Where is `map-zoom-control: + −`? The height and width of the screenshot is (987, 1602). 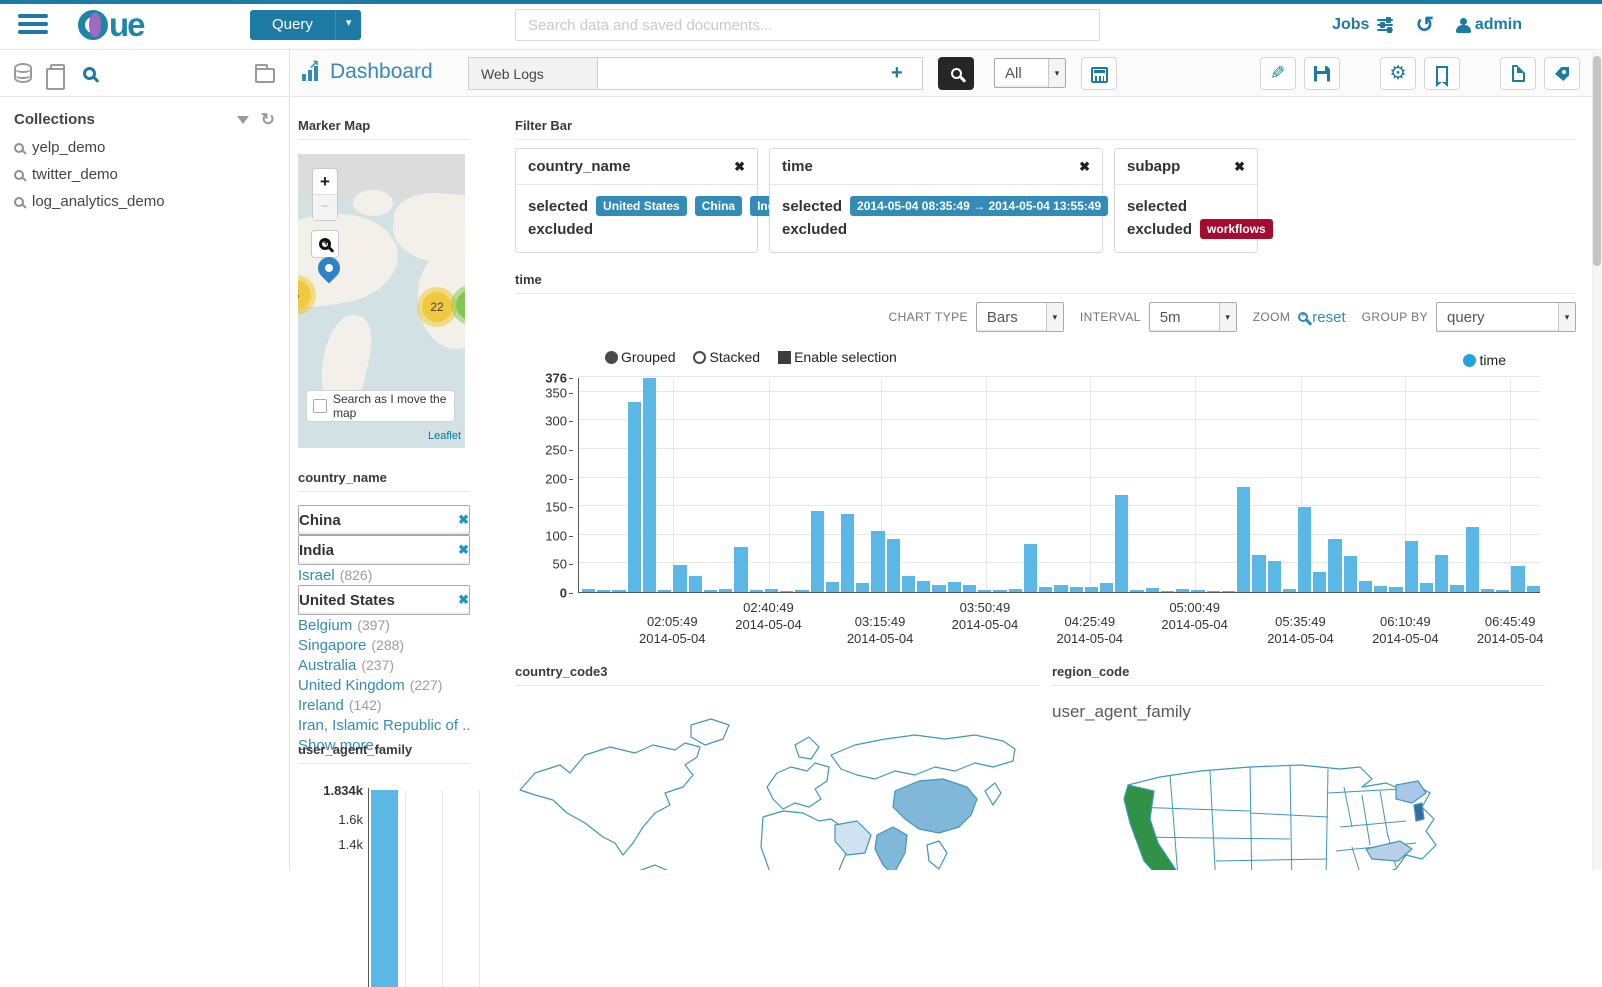 map-zoom-control: + − is located at coordinates (325, 194).